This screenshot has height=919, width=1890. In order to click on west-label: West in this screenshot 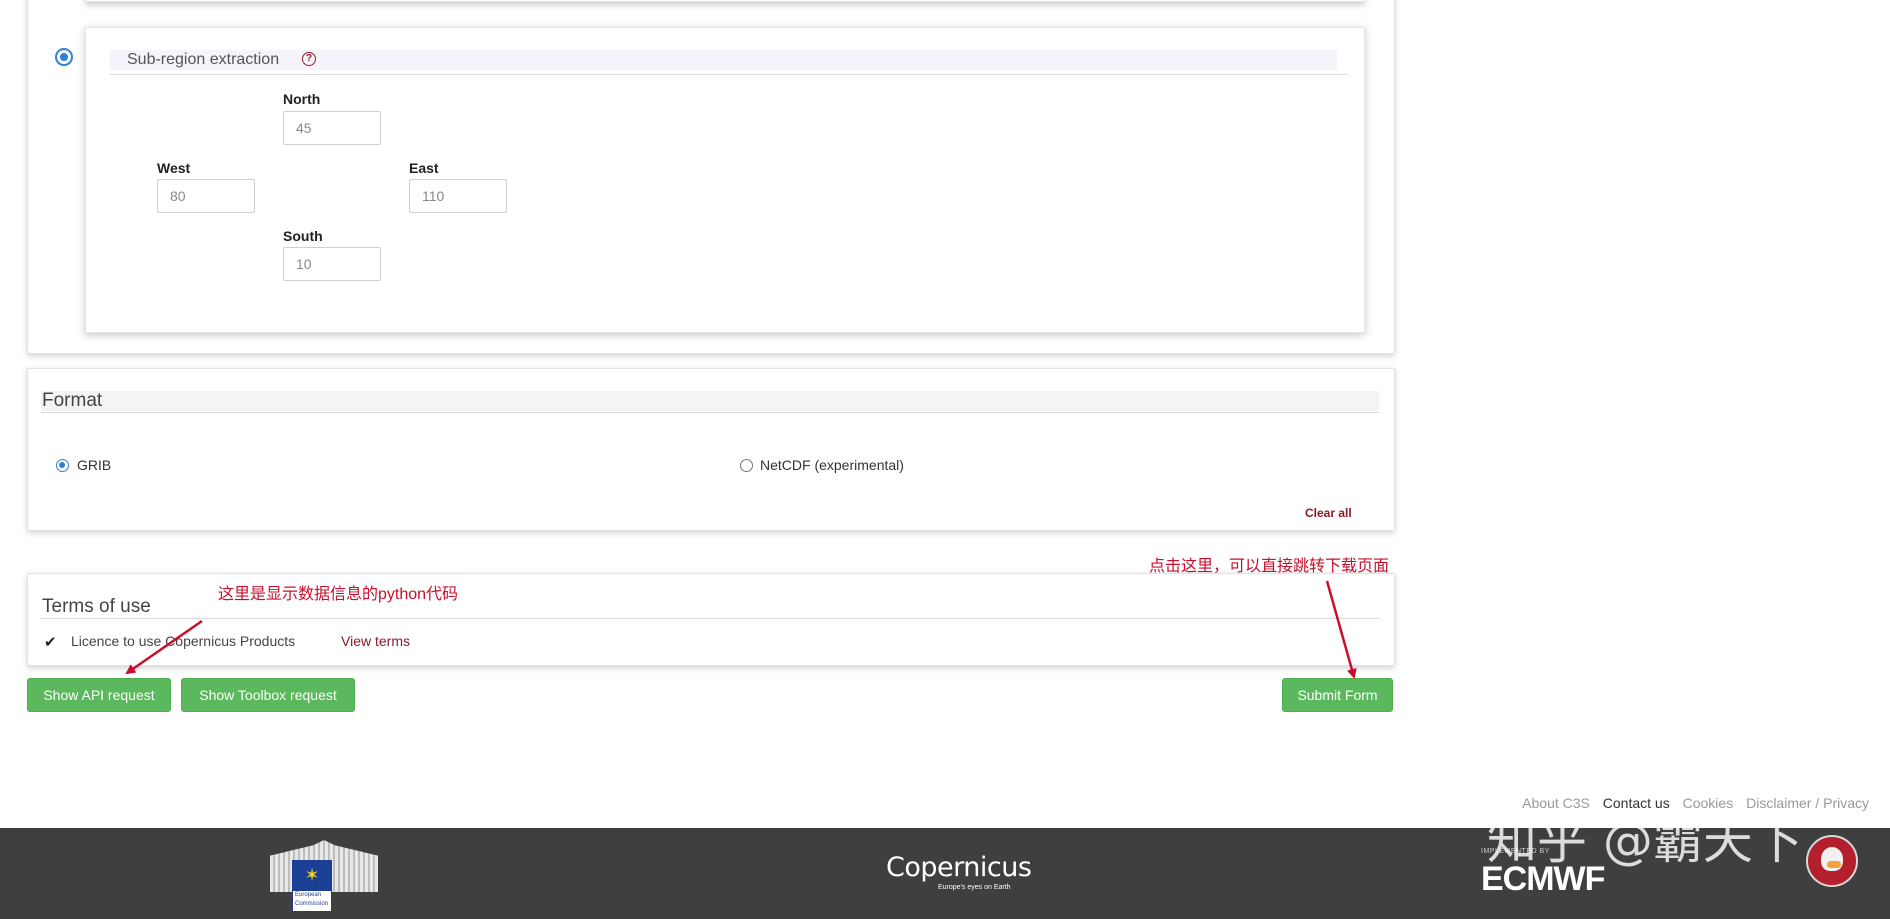, I will do `click(174, 168)`.